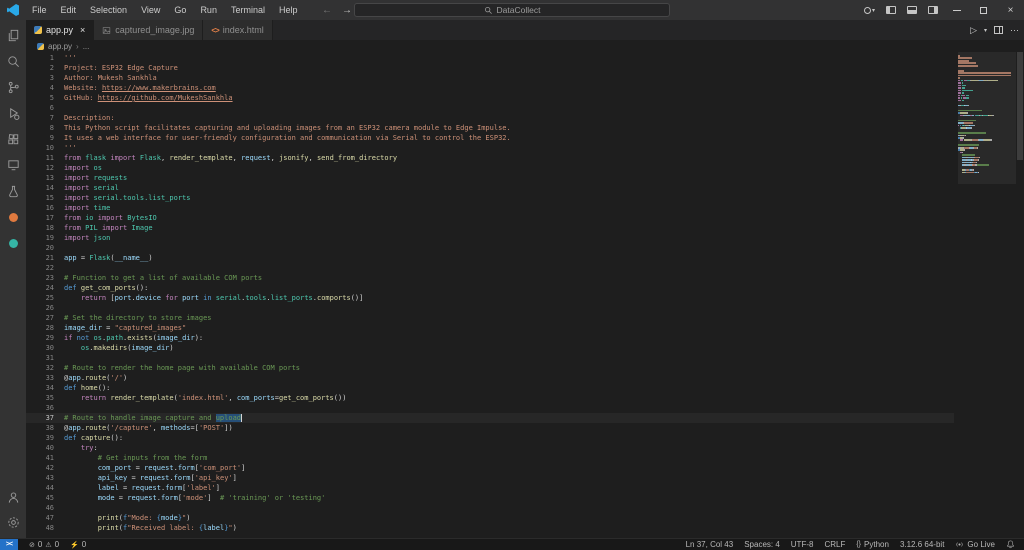 The image size is (1024, 550). Describe the element at coordinates (490, 168) in the screenshot. I see `code-line-12: 12 import os` at that location.